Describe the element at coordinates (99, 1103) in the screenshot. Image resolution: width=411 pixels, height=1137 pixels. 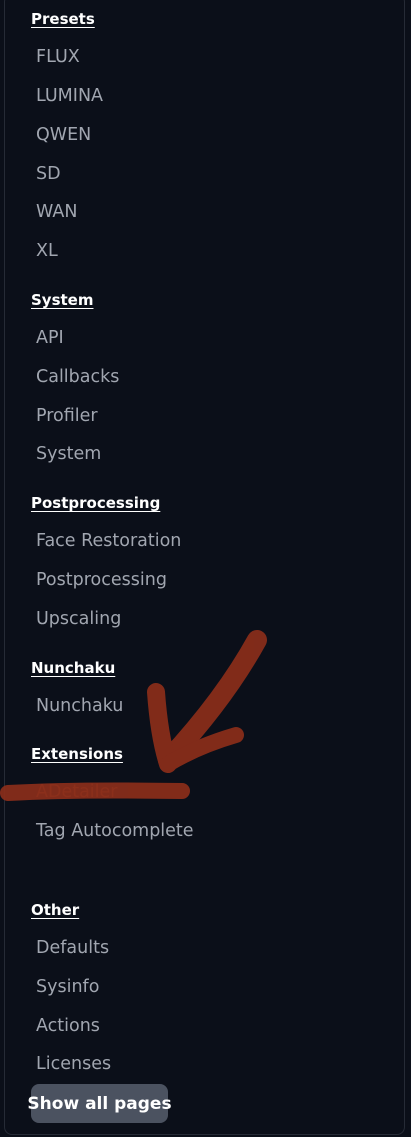
I see `show-all-pages-button: Show all pages` at that location.